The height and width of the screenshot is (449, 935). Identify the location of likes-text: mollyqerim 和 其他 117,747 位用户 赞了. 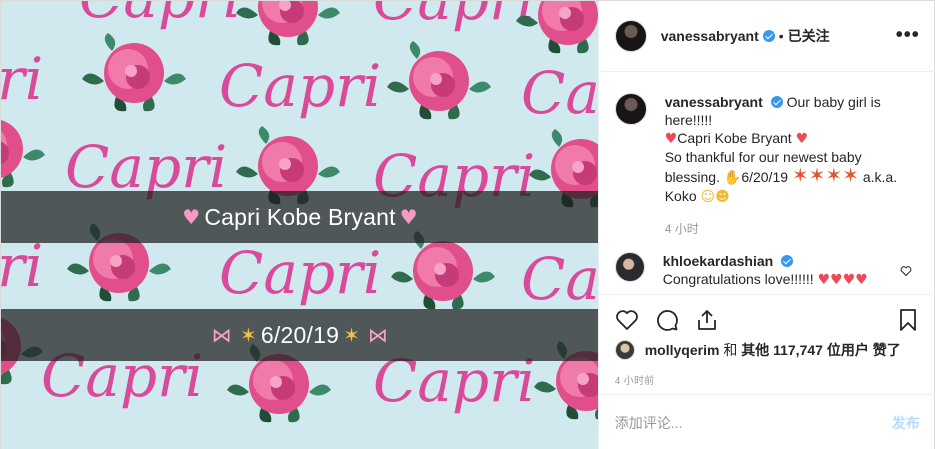
(773, 350).